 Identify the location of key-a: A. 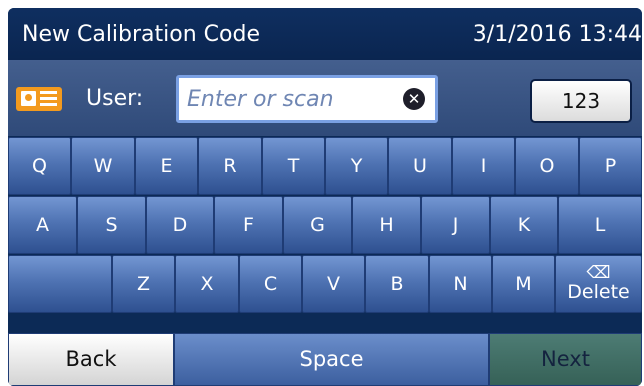
(42, 225).